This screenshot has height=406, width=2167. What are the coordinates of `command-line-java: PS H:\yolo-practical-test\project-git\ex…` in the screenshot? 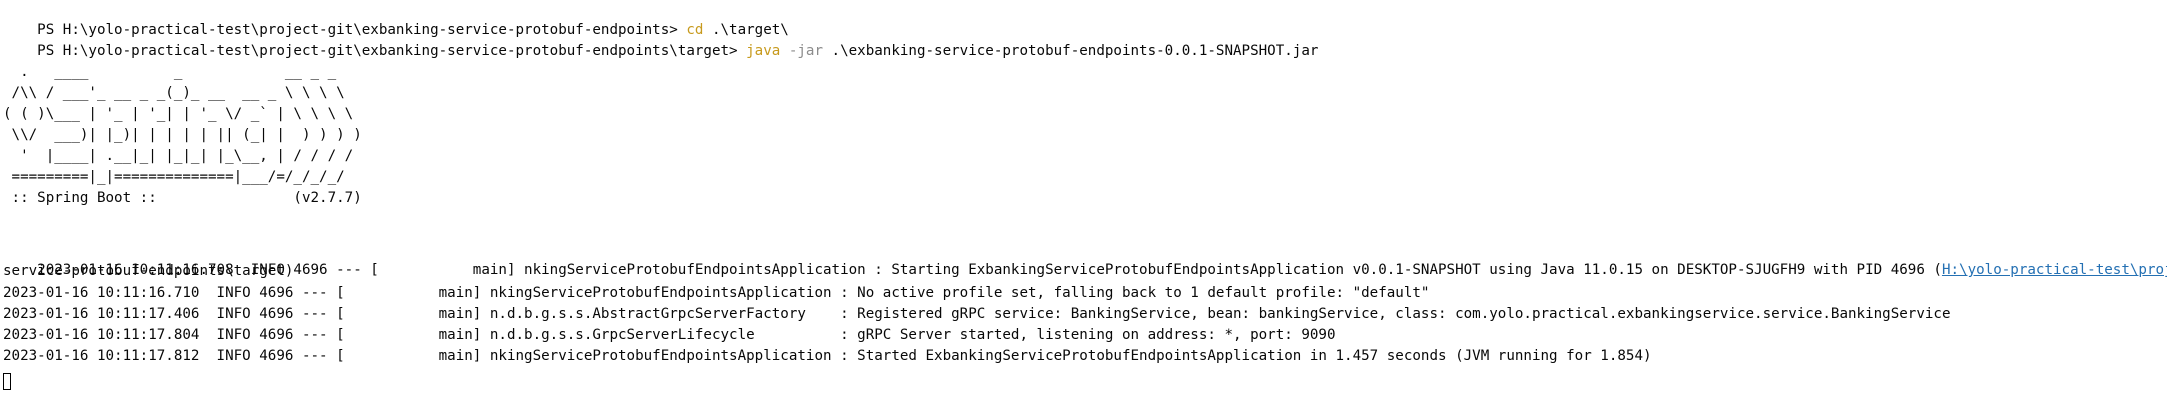 It's located at (660, 40).